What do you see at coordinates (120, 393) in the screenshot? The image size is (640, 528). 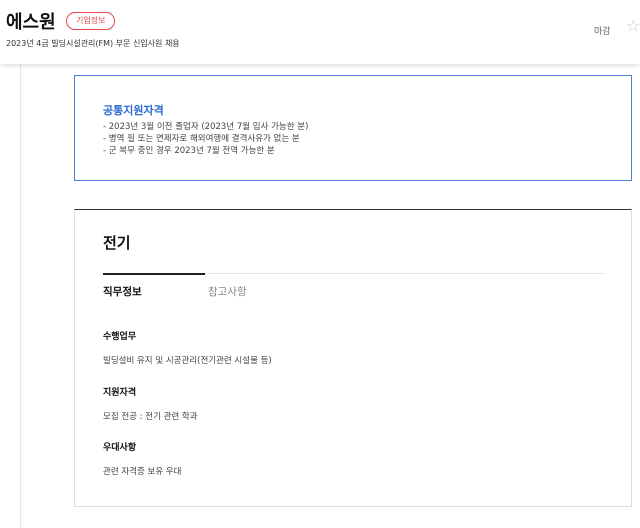 I see `section-heading-requirements: 지원자격` at bounding box center [120, 393].